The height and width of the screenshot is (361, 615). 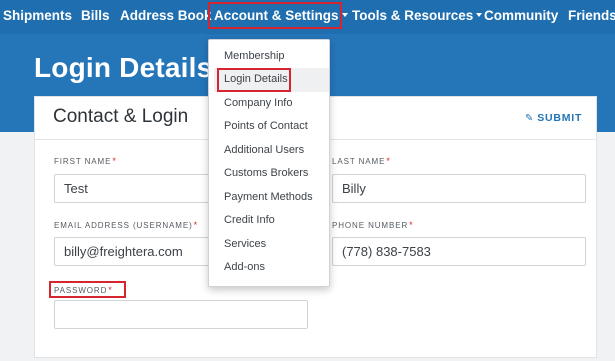 What do you see at coordinates (268, 197) in the screenshot?
I see `menu-item-payment-methods: Payment Methods` at bounding box center [268, 197].